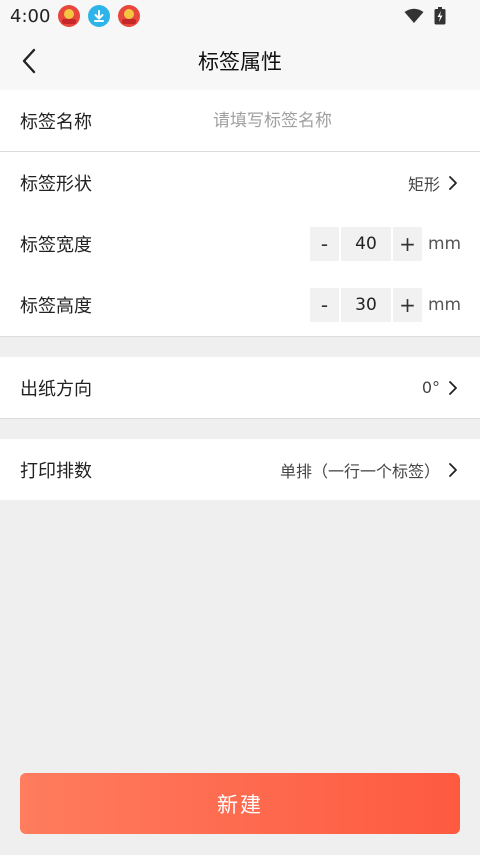  What do you see at coordinates (324, 305) in the screenshot?
I see `height-decrement-button: -` at bounding box center [324, 305].